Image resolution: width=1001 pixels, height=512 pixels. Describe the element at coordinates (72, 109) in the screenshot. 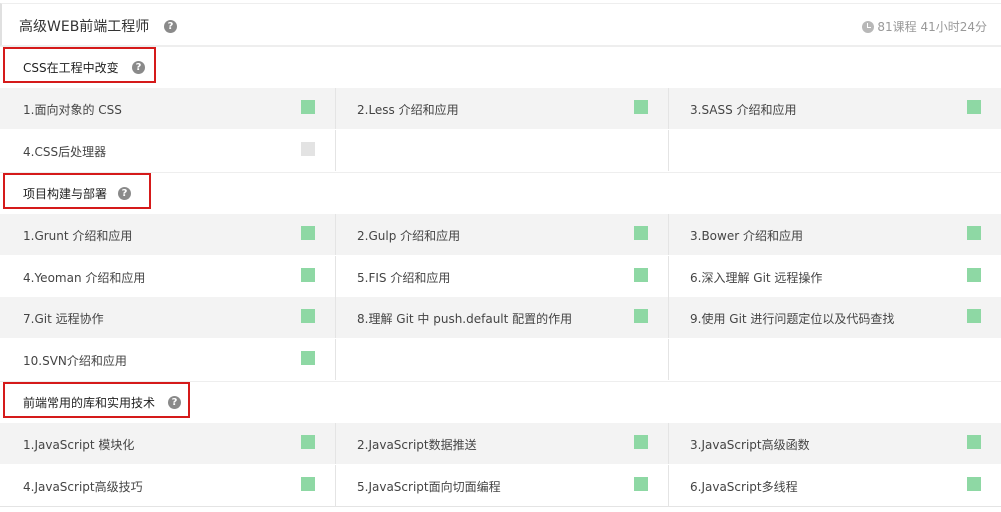

I see `lesson-link: 1.面向对象的 CSS` at that location.